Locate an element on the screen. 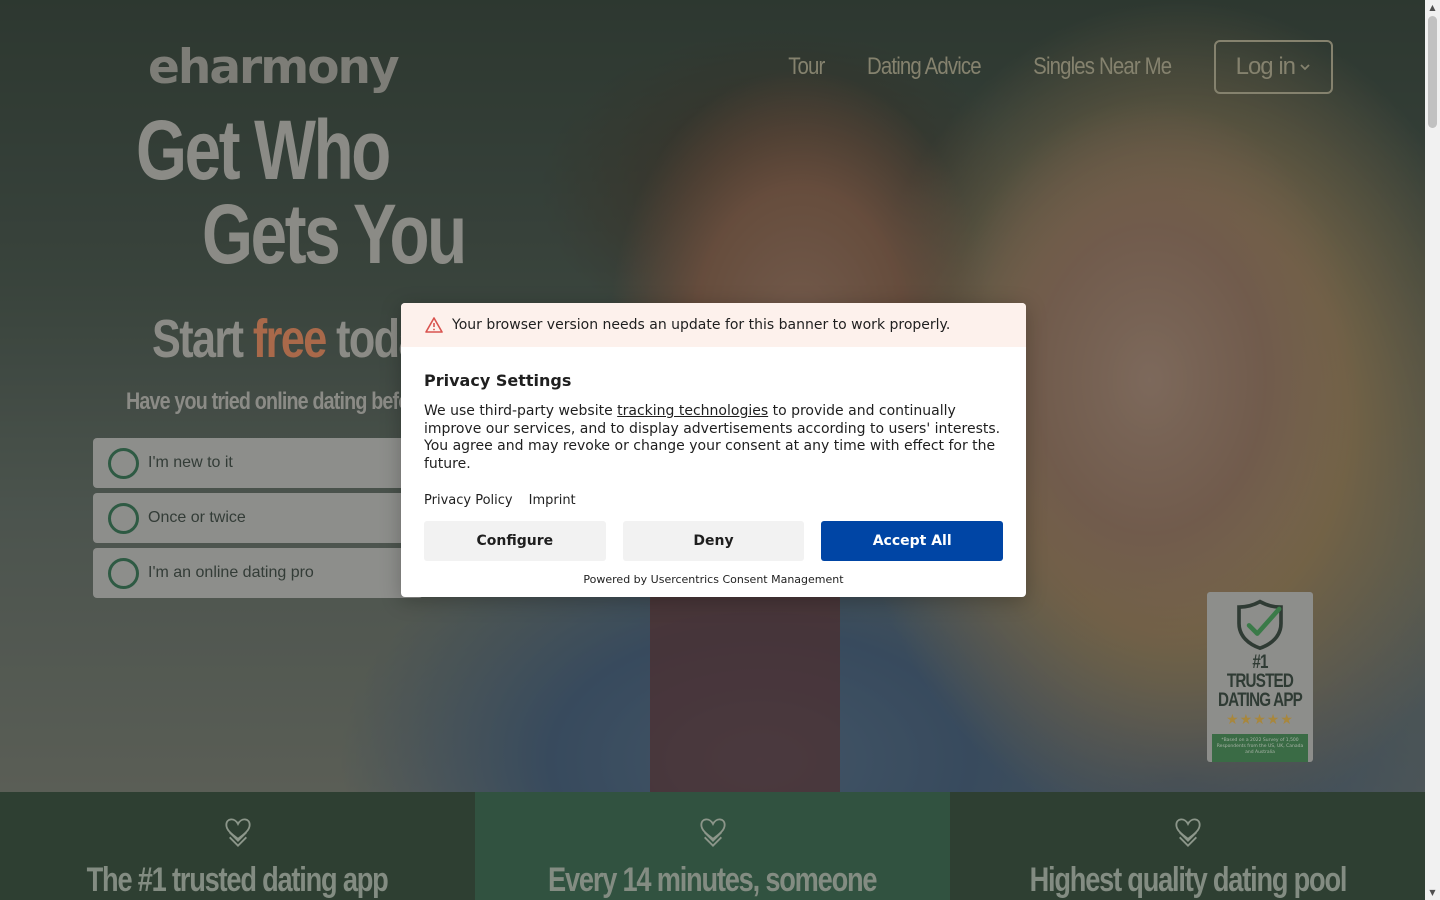 This screenshot has height=900, width=1440. deny-button: Deny is located at coordinates (713, 541).